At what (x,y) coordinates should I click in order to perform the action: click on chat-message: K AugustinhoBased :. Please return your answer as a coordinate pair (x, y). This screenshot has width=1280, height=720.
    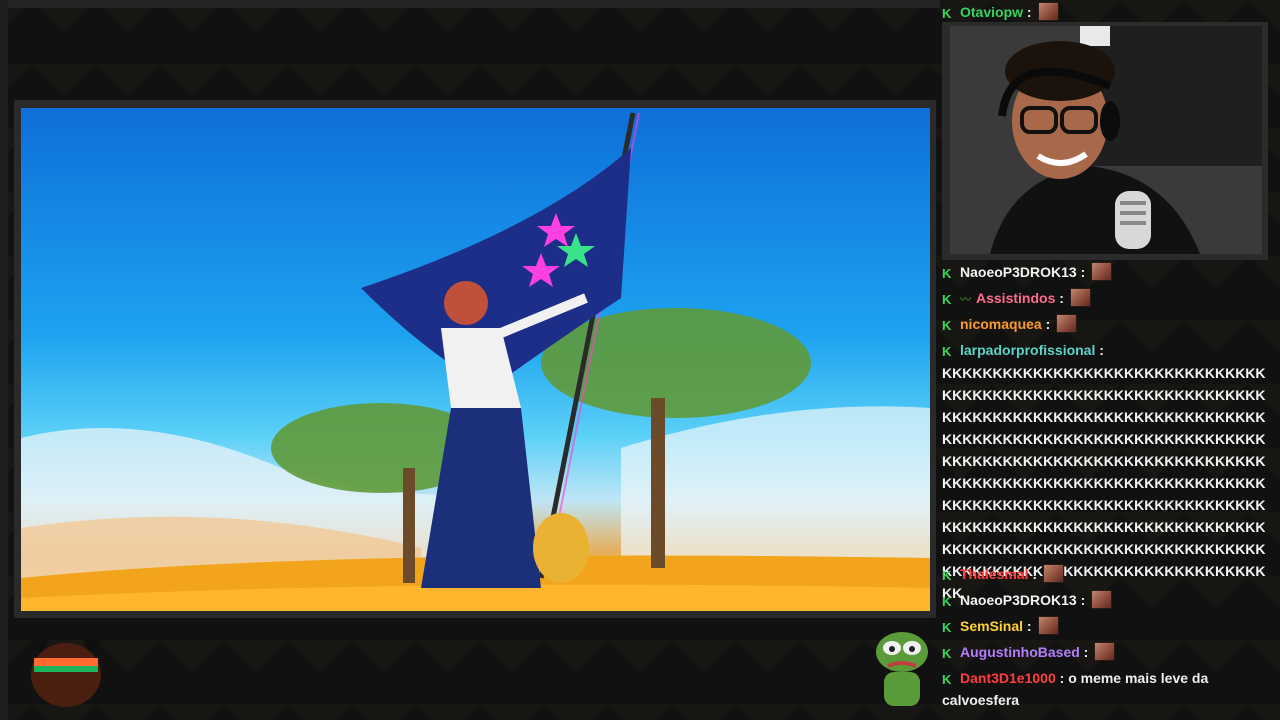
    Looking at the image, I should click on (1110, 652).